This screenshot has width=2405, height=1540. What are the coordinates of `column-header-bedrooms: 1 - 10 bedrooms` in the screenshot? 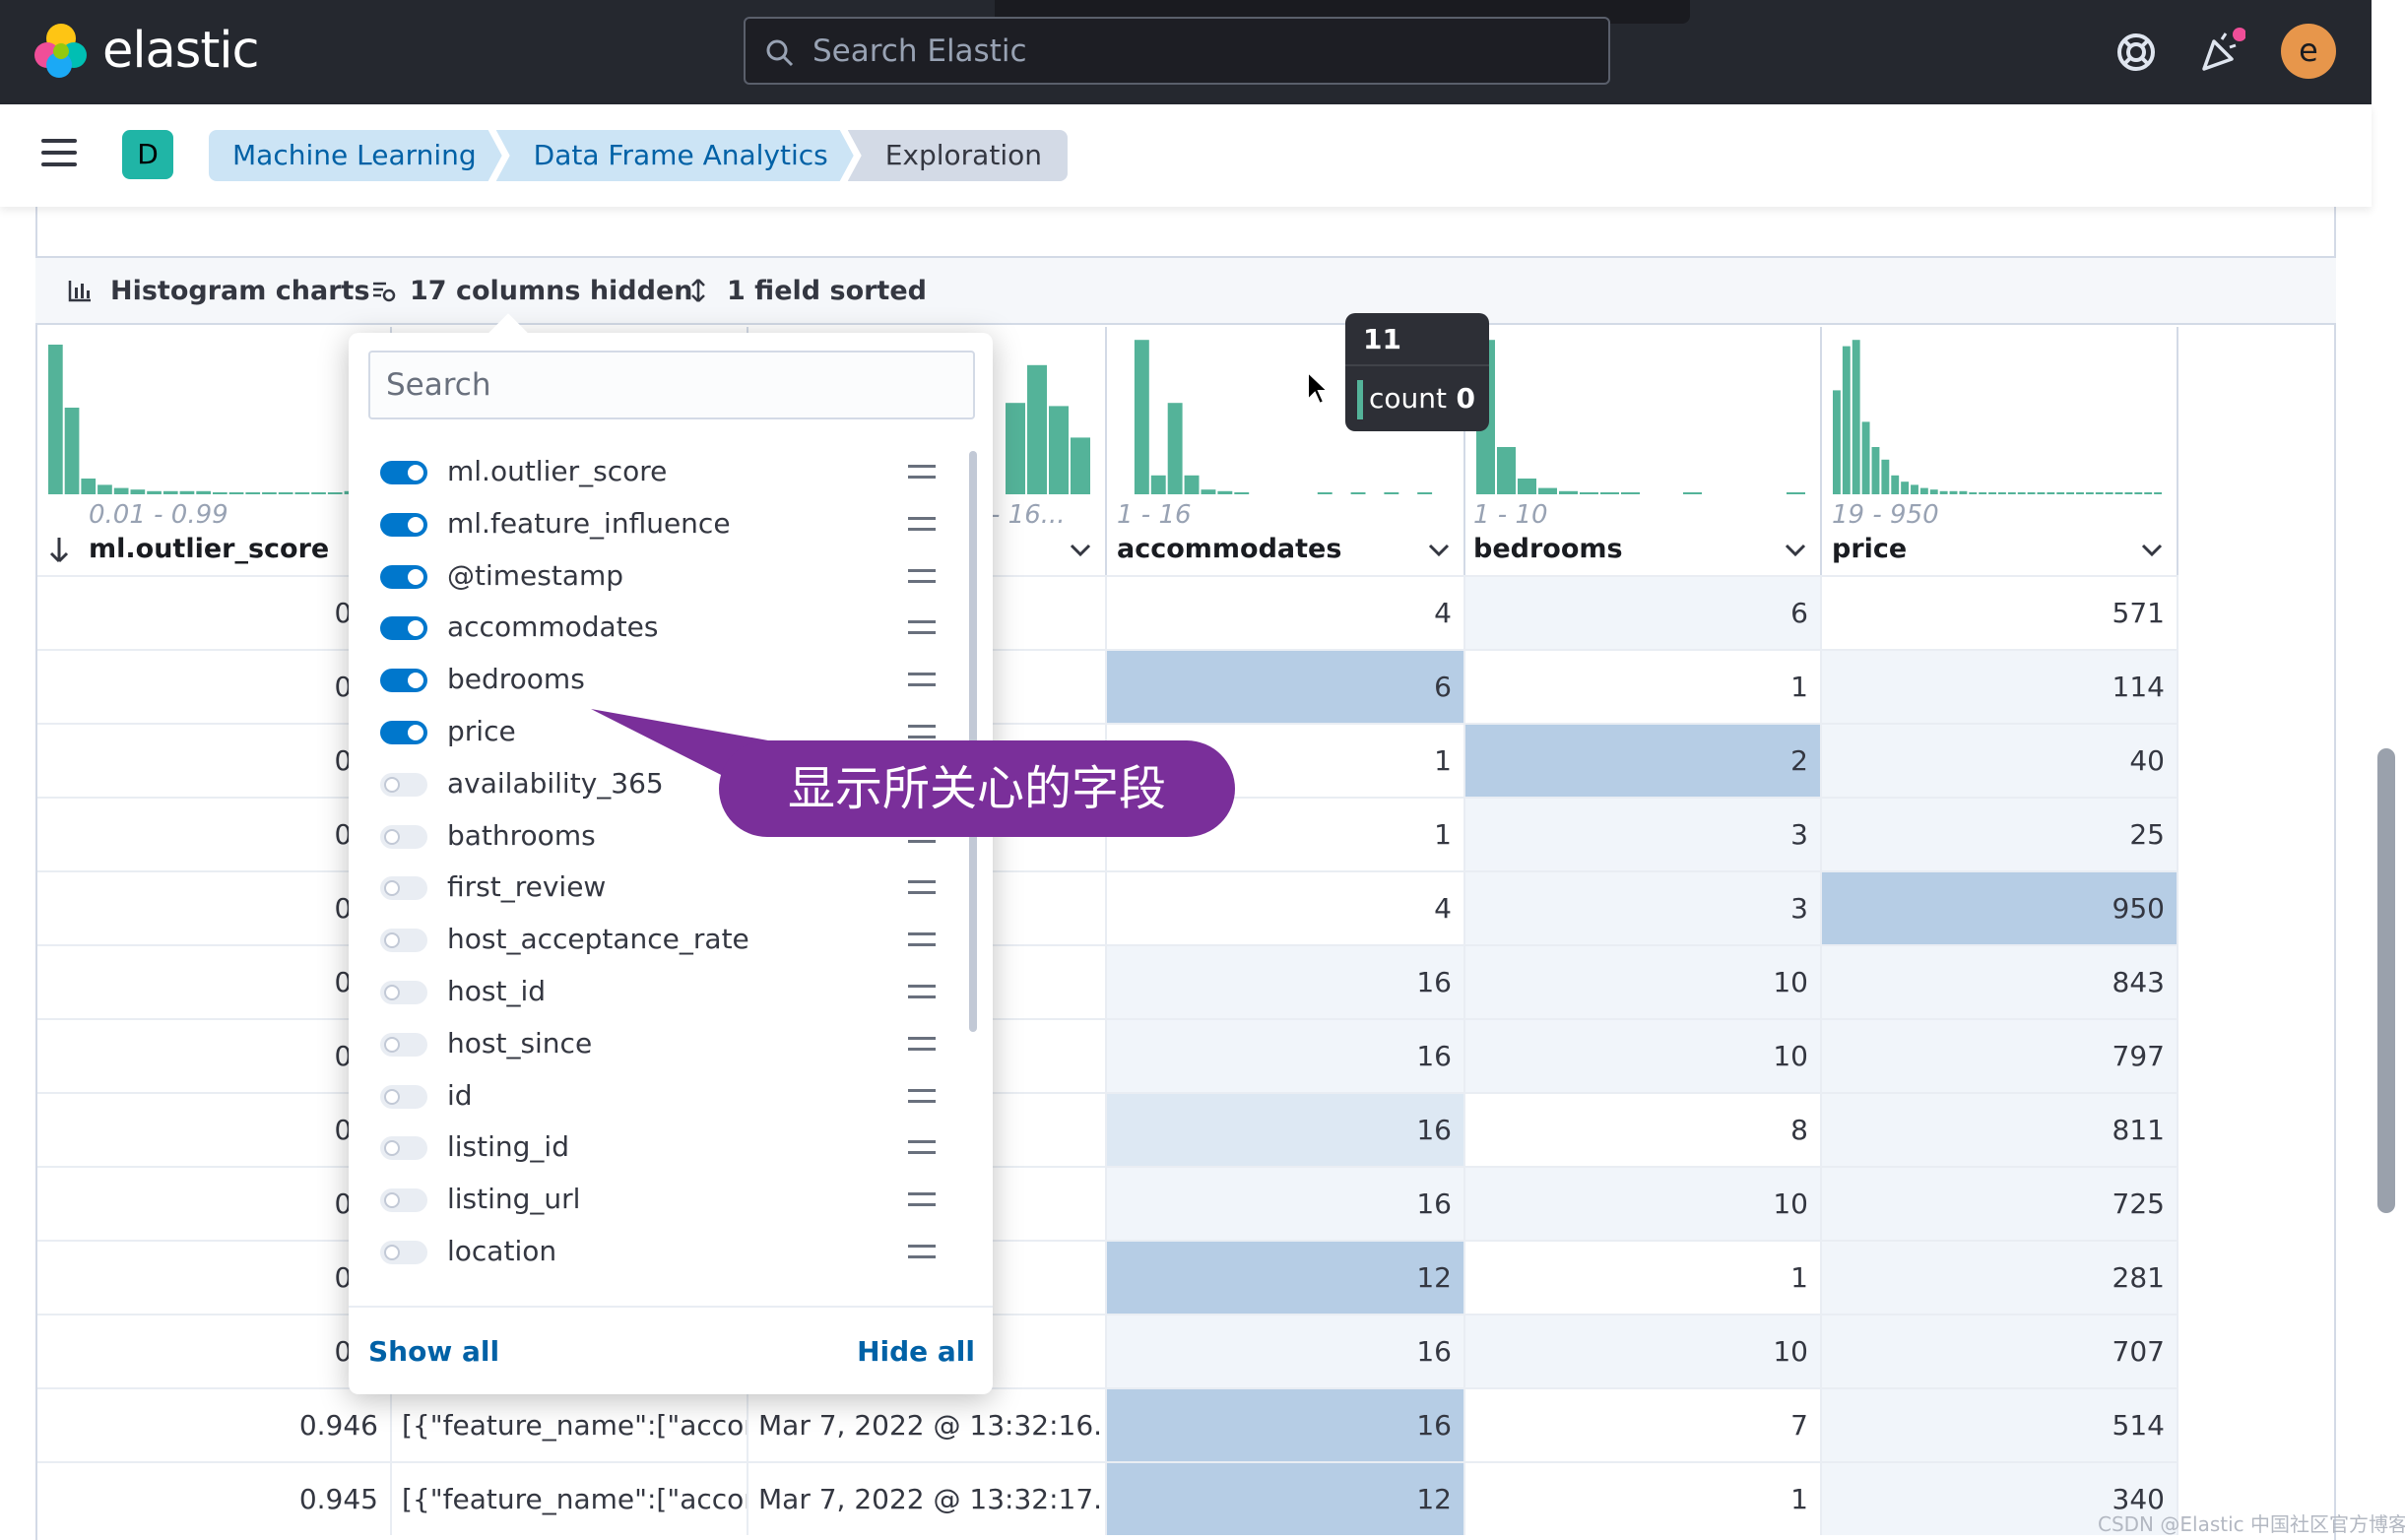 It's located at (1643, 452).